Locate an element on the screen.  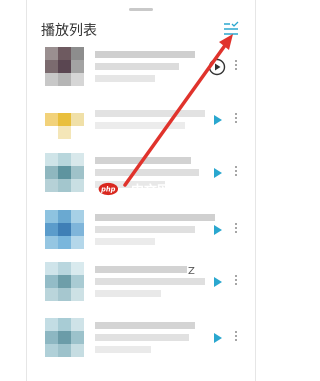
drag-handle is located at coordinates (141, 9).